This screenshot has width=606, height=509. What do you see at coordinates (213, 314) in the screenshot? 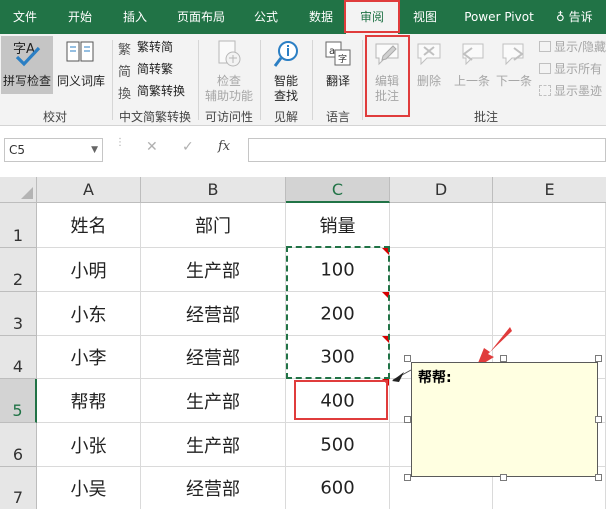
I see `cell-b3: 经营部` at bounding box center [213, 314].